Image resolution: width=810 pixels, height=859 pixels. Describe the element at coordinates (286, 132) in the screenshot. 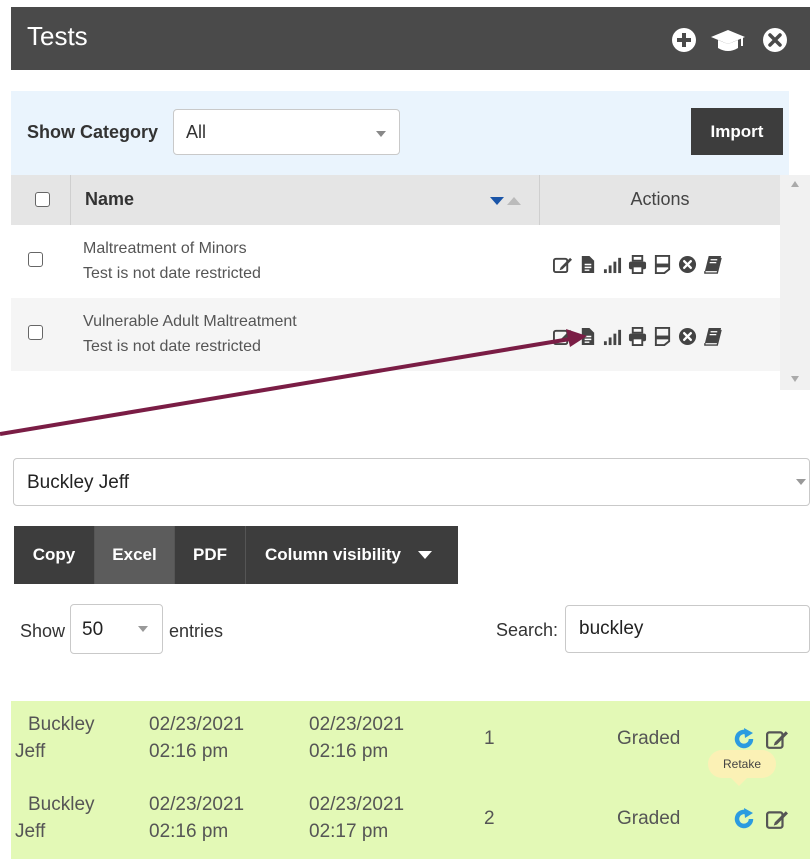

I see `category-select: All` at that location.